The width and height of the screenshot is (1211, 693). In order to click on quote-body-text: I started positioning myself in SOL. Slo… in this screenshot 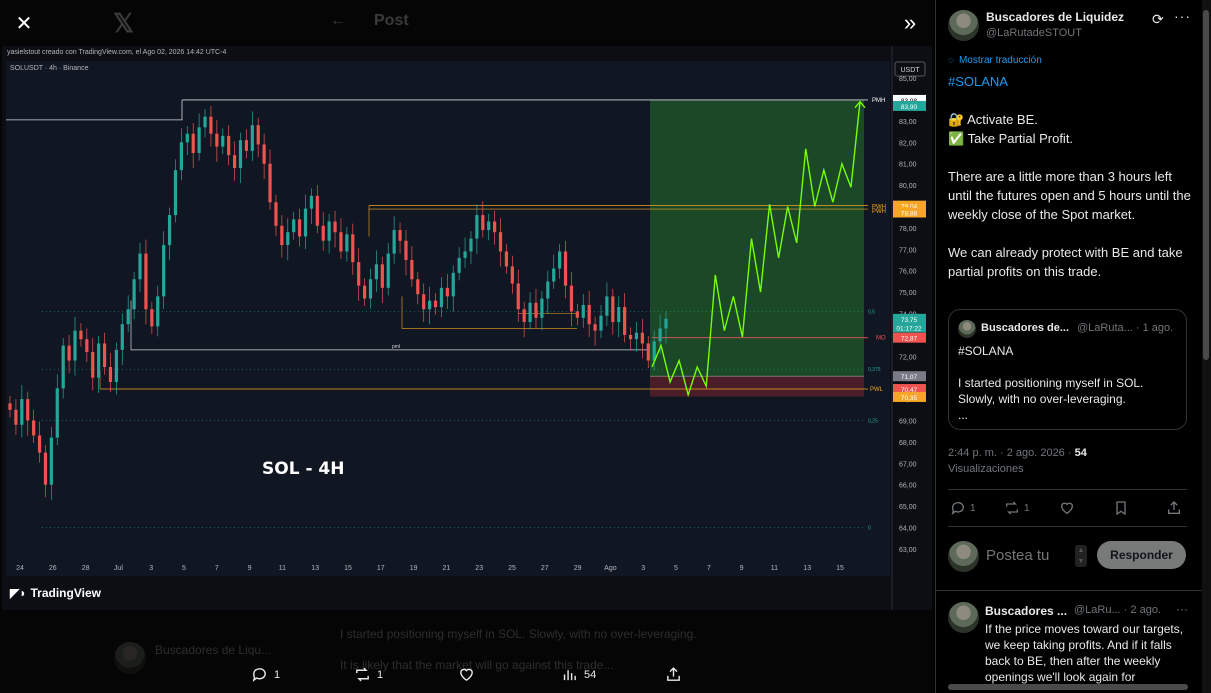, I will do `click(1051, 391)`.